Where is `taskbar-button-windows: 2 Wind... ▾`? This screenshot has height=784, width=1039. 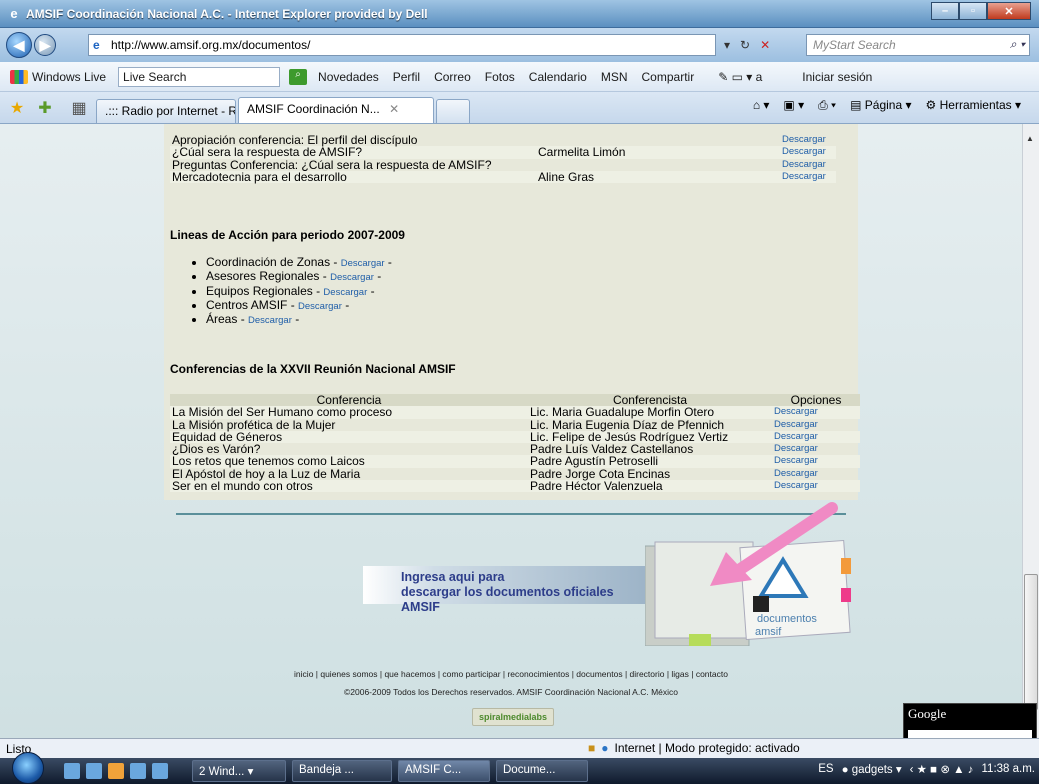 taskbar-button-windows: 2 Wind... ▾ is located at coordinates (239, 771).